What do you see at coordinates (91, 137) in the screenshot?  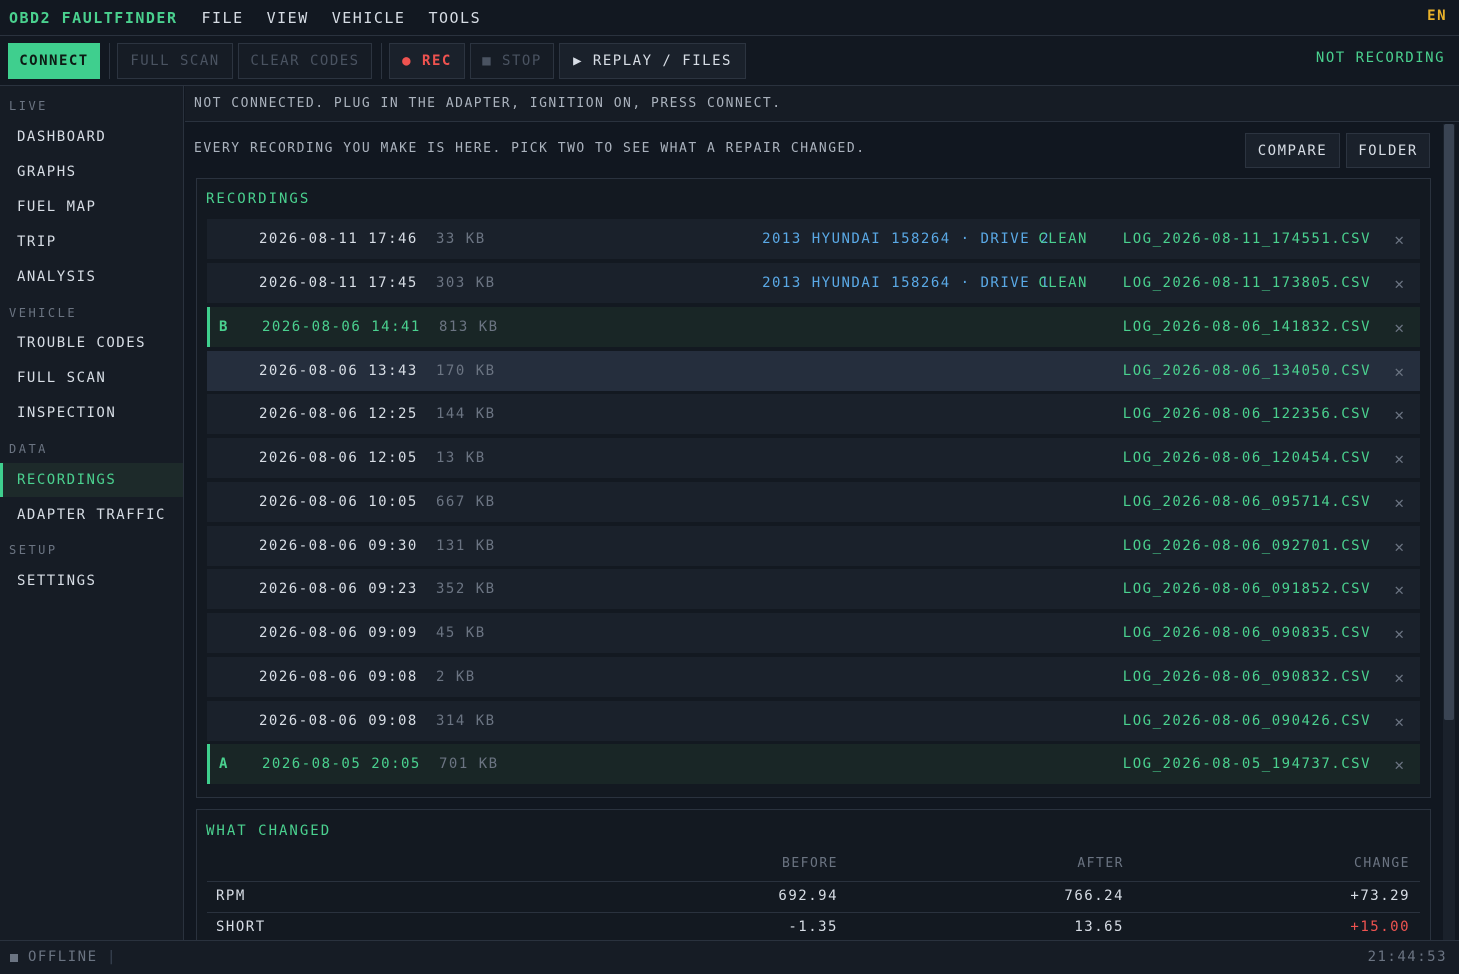 I see `nav-item-dashboard: DASHBOARD` at bounding box center [91, 137].